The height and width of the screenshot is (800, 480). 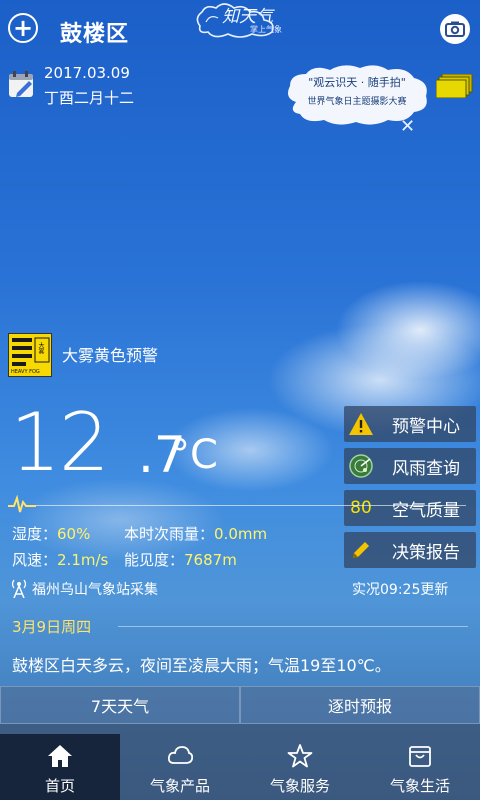 I want to click on cloud-icon, so click(x=180, y=755).